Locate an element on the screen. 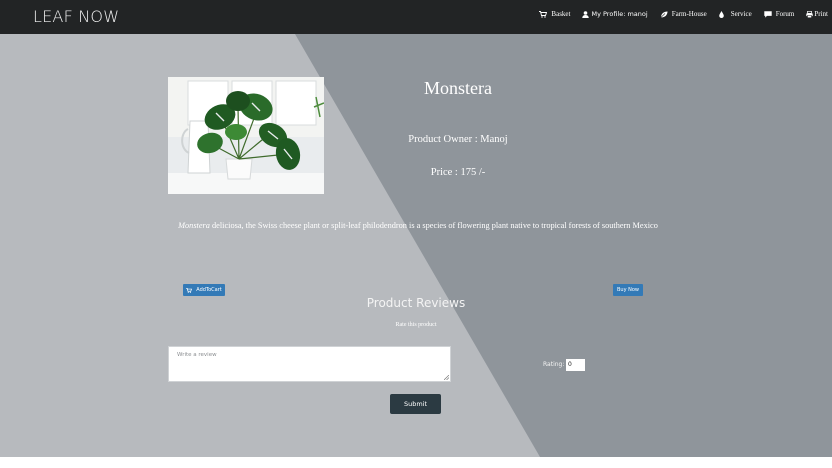 The height and width of the screenshot is (468, 832). description-italic: Monstera is located at coordinates (194, 225).